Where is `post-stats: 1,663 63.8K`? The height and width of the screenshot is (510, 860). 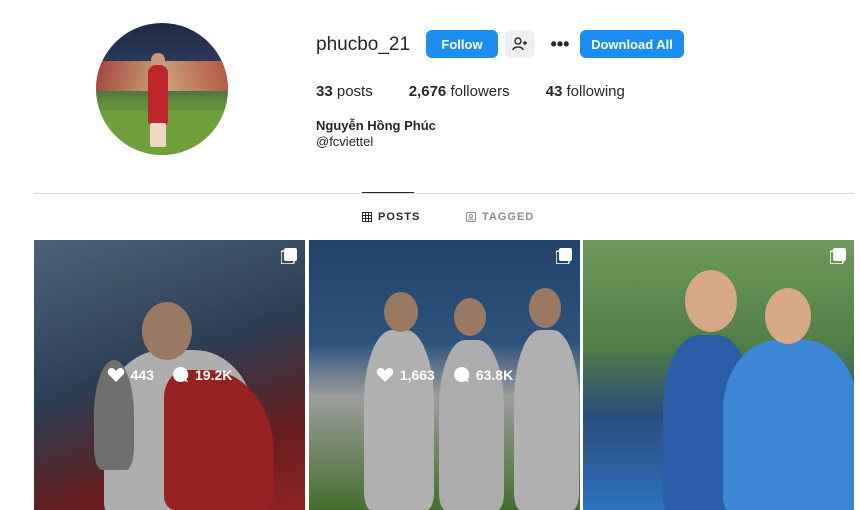 post-stats: 1,663 63.8K is located at coordinates (444, 374).